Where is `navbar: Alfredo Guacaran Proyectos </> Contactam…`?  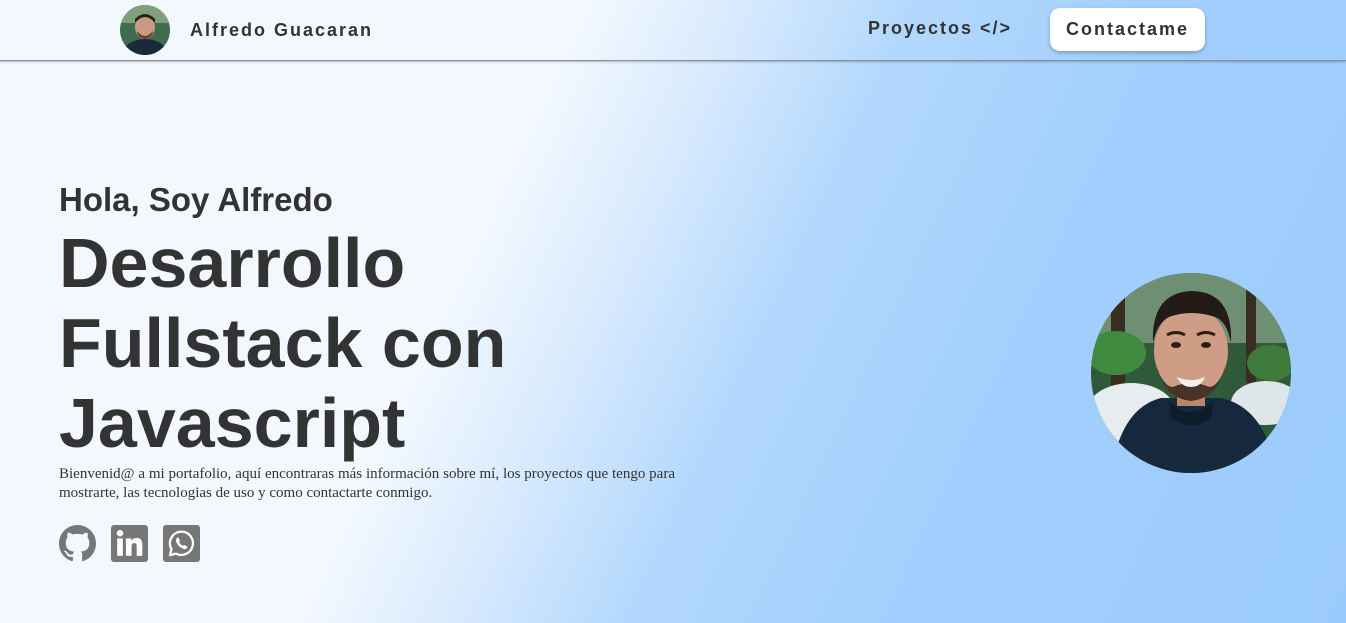
navbar: Alfredo Guacaran Proyectos </> Contactam… is located at coordinates (673, 30).